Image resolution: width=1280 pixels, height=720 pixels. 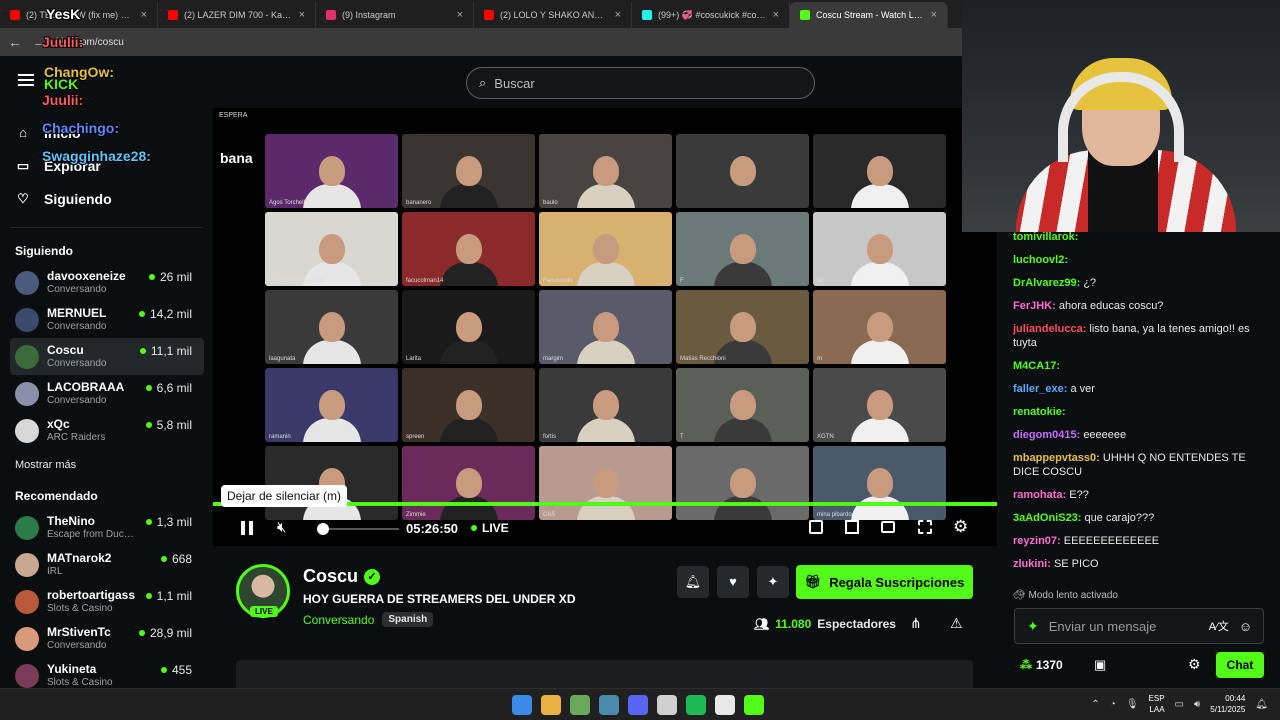 What do you see at coordinates (956, 623) in the screenshot?
I see `report-warning-icon: ⚠` at bounding box center [956, 623].